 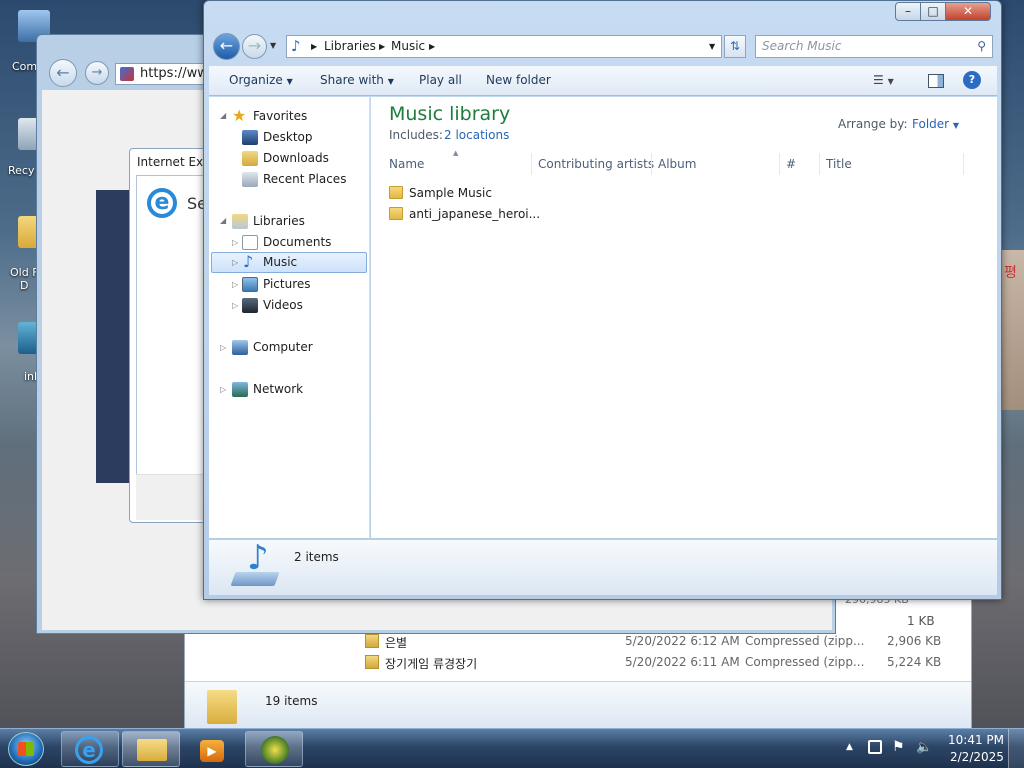 What do you see at coordinates (875, 747) in the screenshot?
I see `action-center-icon` at bounding box center [875, 747].